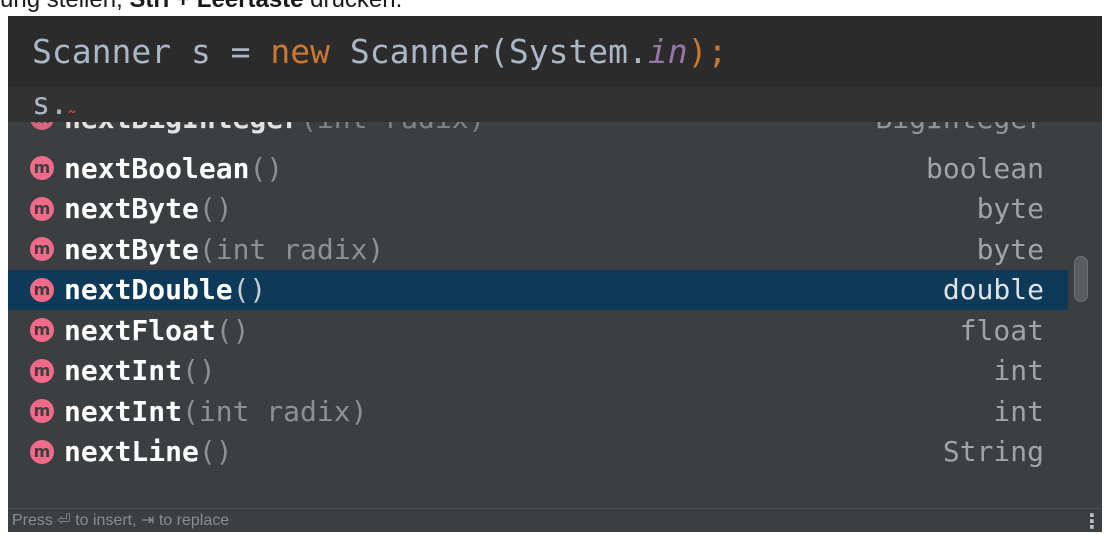 This screenshot has height=534, width=1110. Describe the element at coordinates (148, 289) in the screenshot. I see `method-name: nextDouble` at that location.